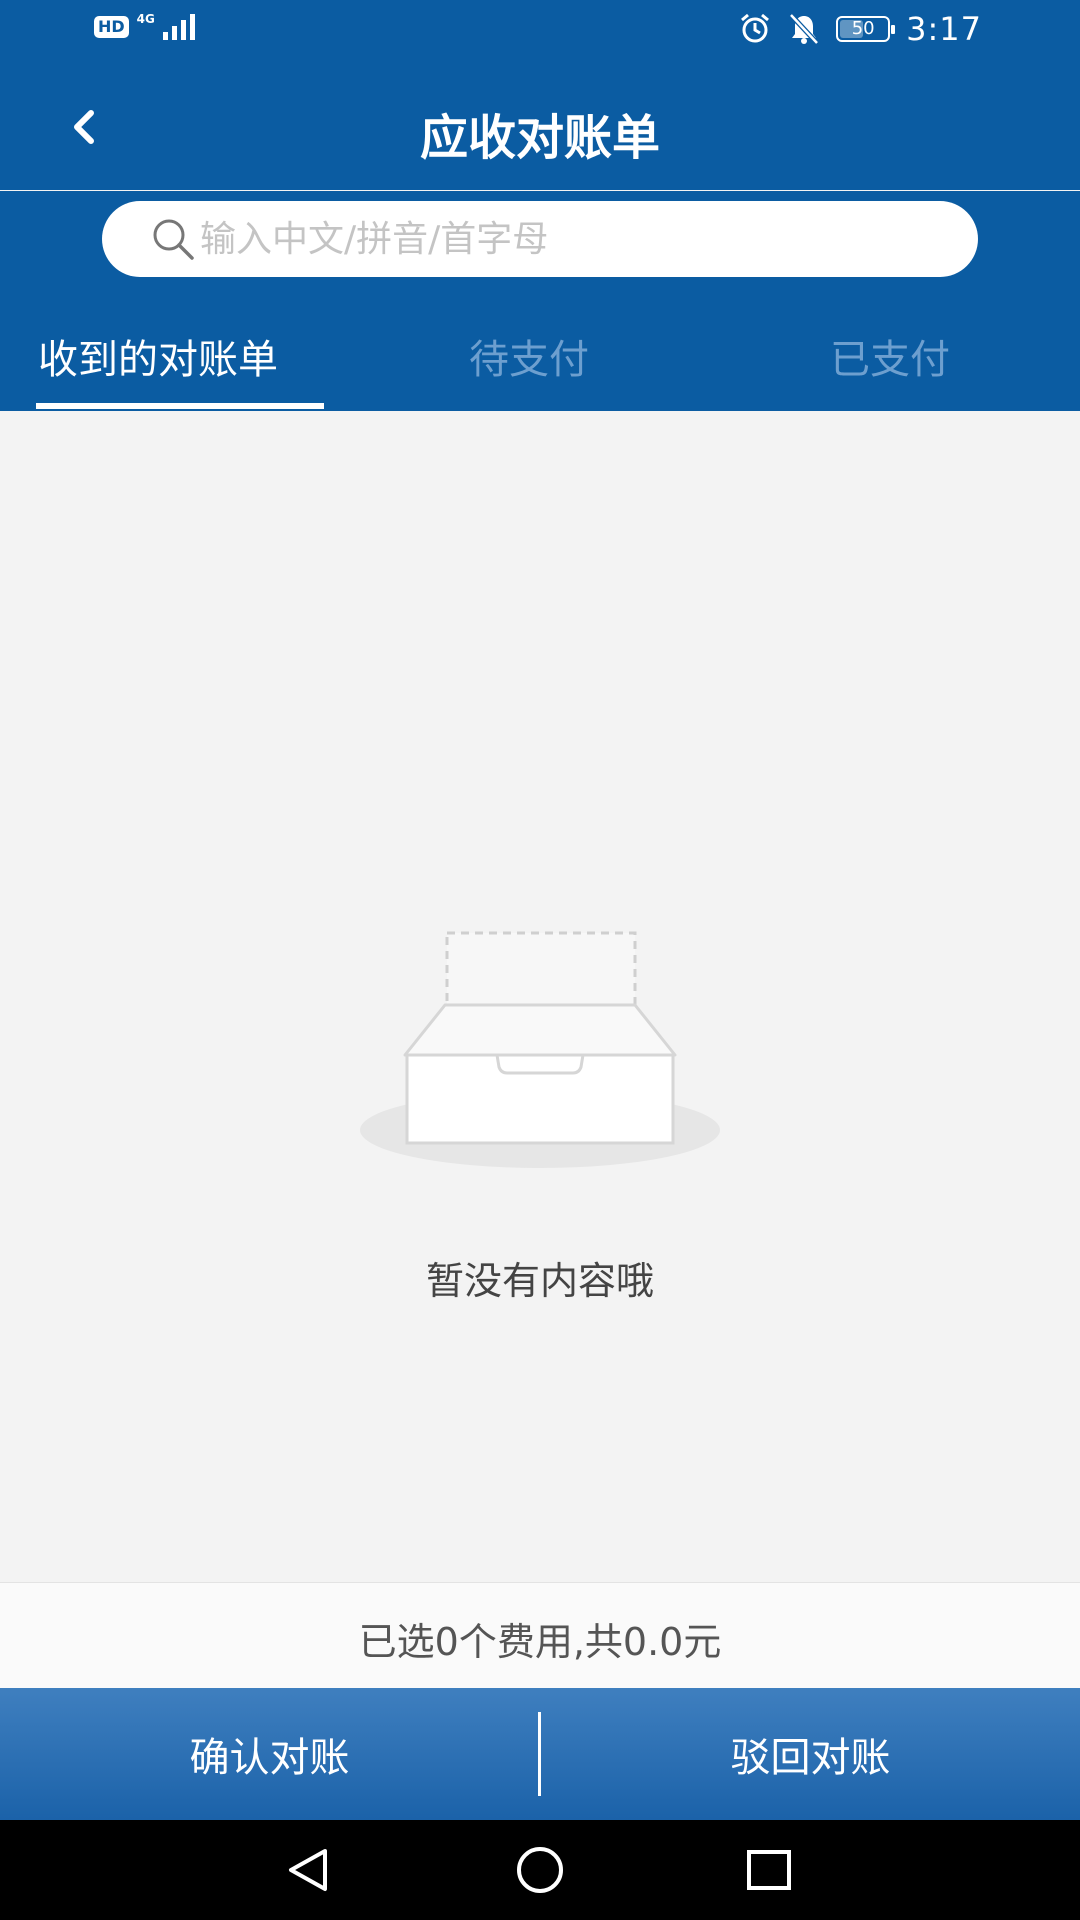  I want to click on nav-back-button, so click(308, 1870).